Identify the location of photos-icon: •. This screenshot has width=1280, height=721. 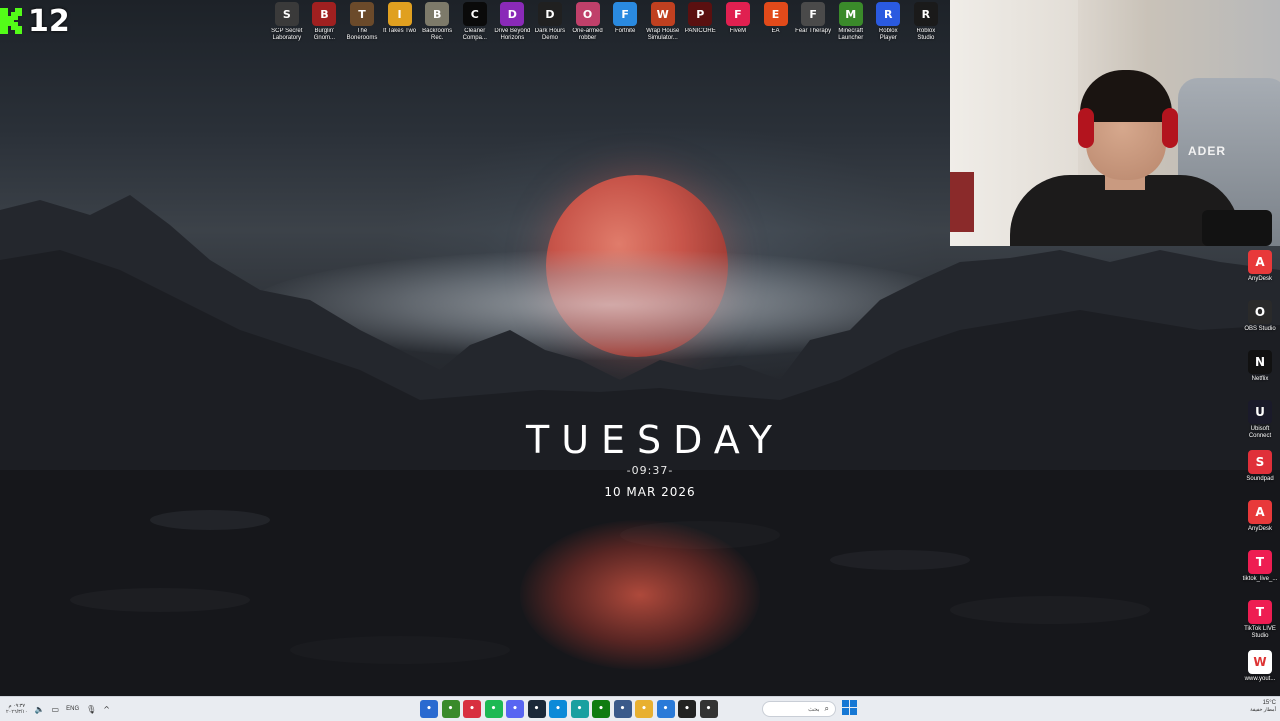
(665, 709).